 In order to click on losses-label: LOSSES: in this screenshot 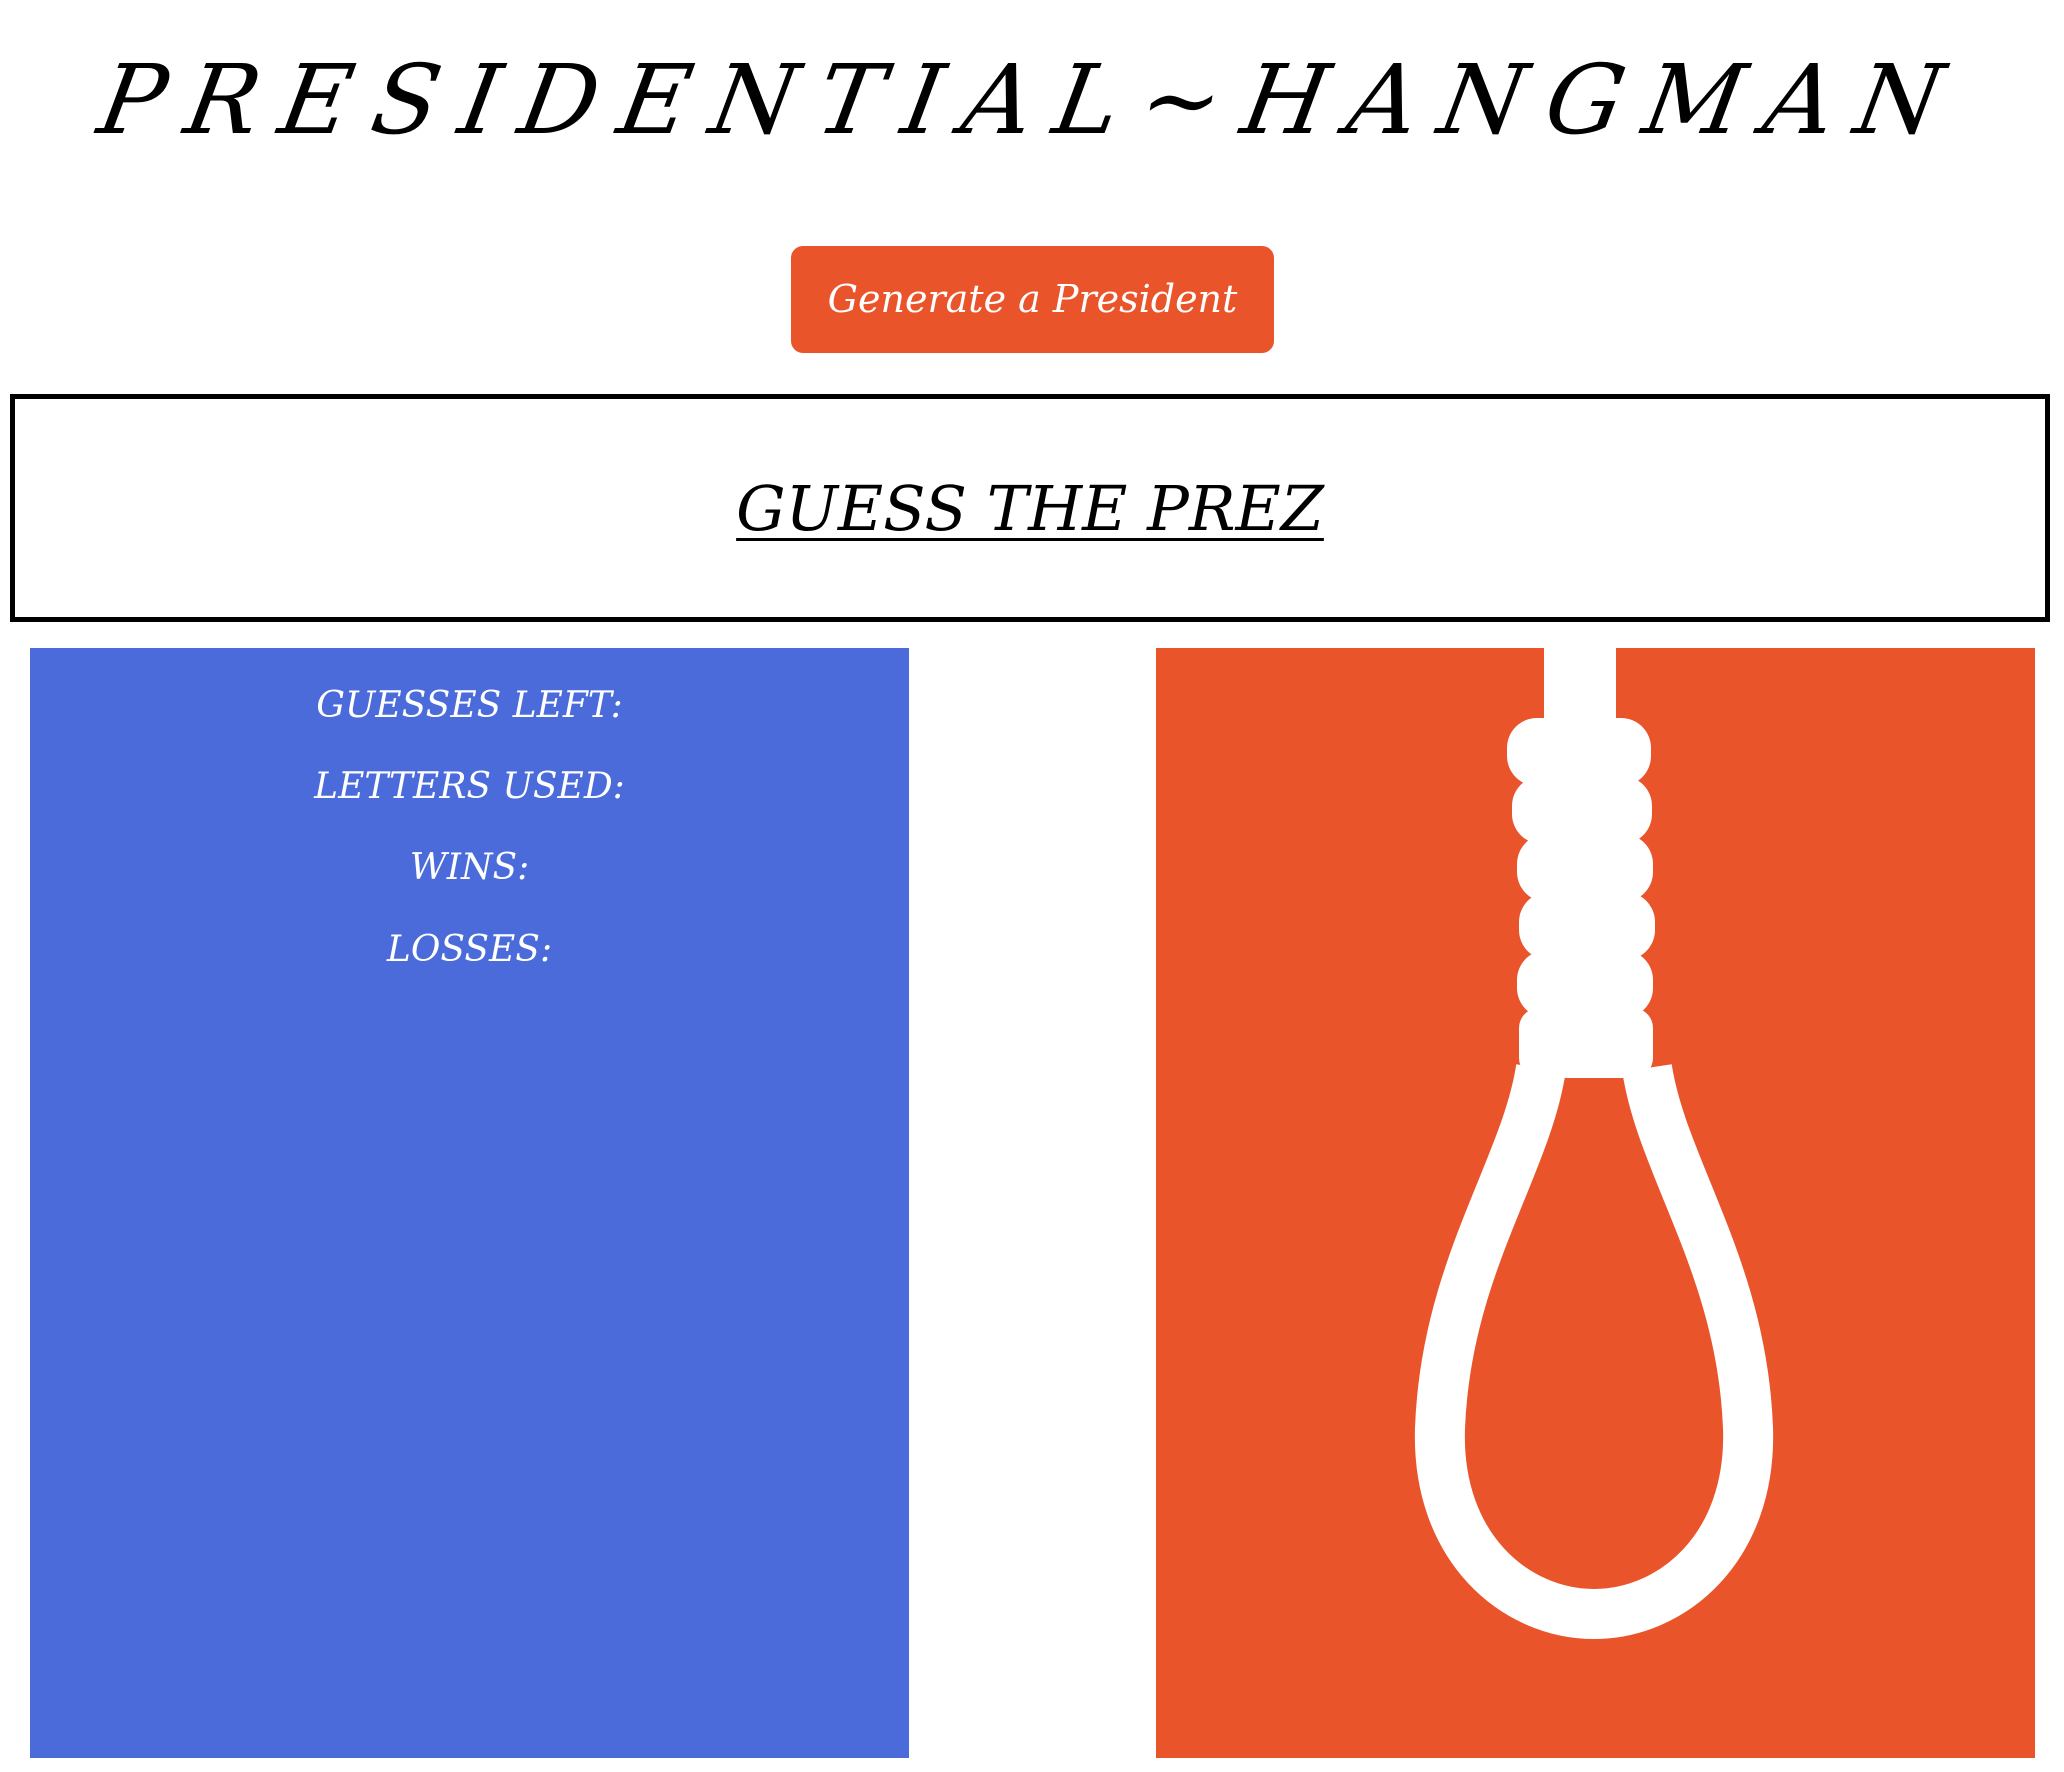, I will do `click(469, 949)`.